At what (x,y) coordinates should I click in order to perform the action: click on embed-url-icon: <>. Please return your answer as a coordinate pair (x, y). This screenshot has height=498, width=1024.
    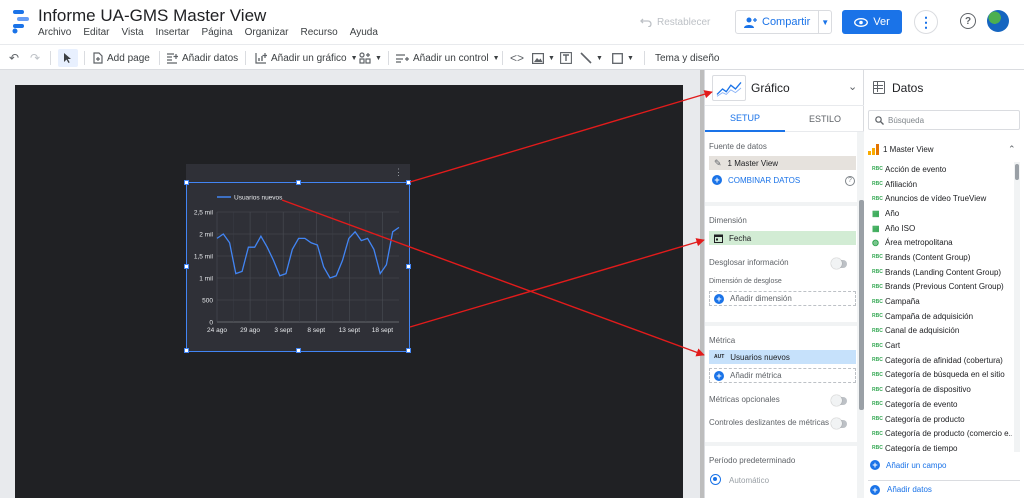
    Looking at the image, I should click on (517, 58).